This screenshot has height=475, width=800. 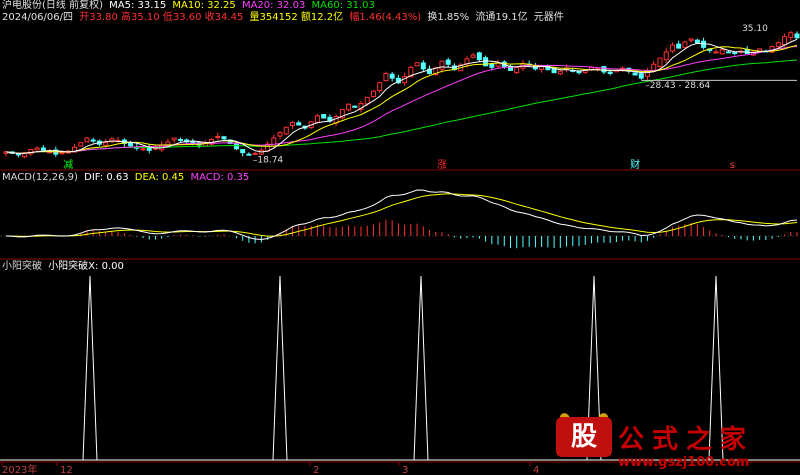 I want to click on price-annotation: –28.43 - 28.64, so click(x=677, y=86).